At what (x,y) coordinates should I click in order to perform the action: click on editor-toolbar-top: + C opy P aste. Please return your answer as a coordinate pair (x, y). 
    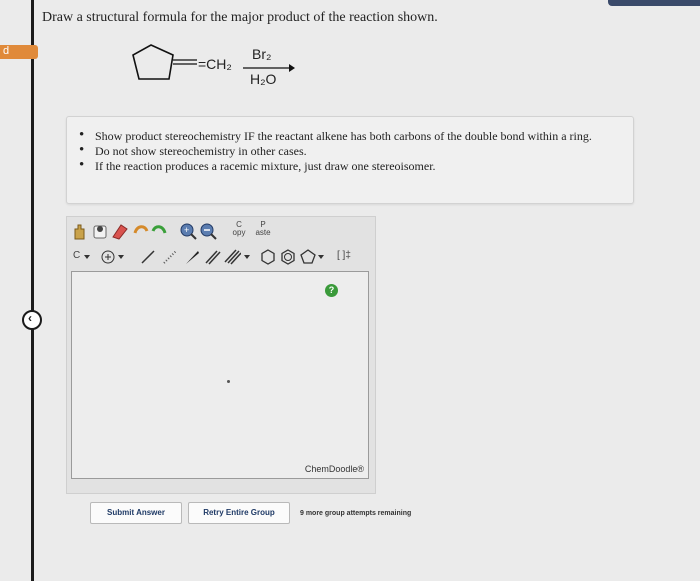
    Looking at the image, I should click on (219, 232).